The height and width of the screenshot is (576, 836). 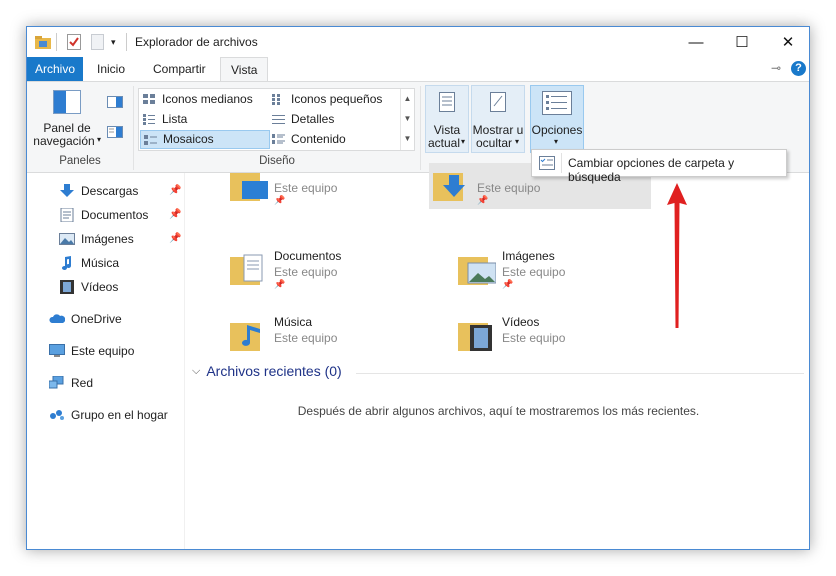 I want to click on title-bar: ▾ Explorador de archivos — ☐ ✕, so click(x=418, y=42).